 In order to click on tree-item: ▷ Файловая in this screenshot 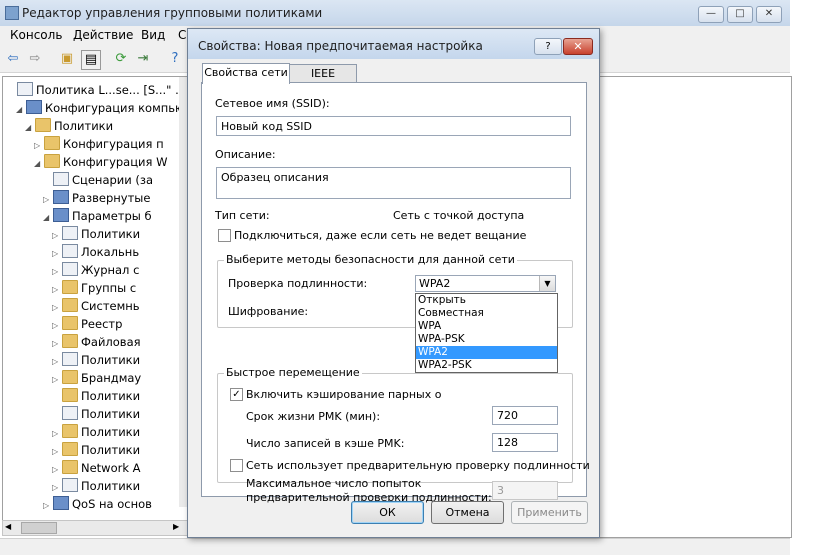, I will do `click(96, 342)`.